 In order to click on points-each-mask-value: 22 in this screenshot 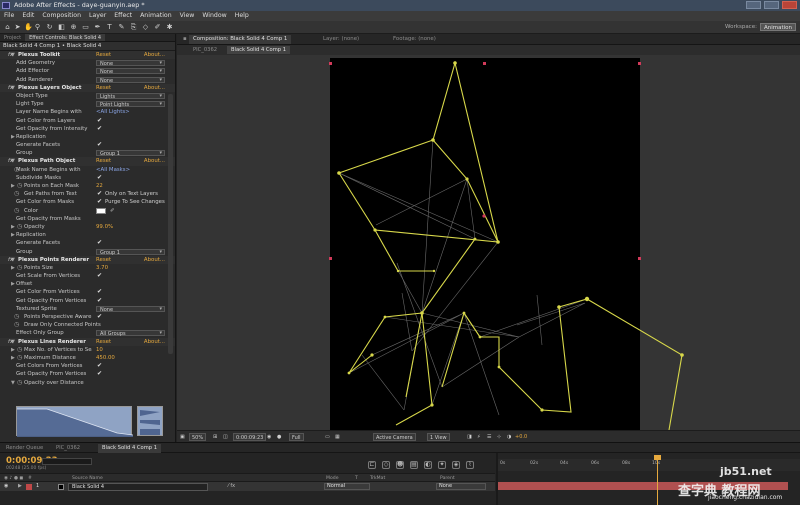, I will do `click(99, 186)`.